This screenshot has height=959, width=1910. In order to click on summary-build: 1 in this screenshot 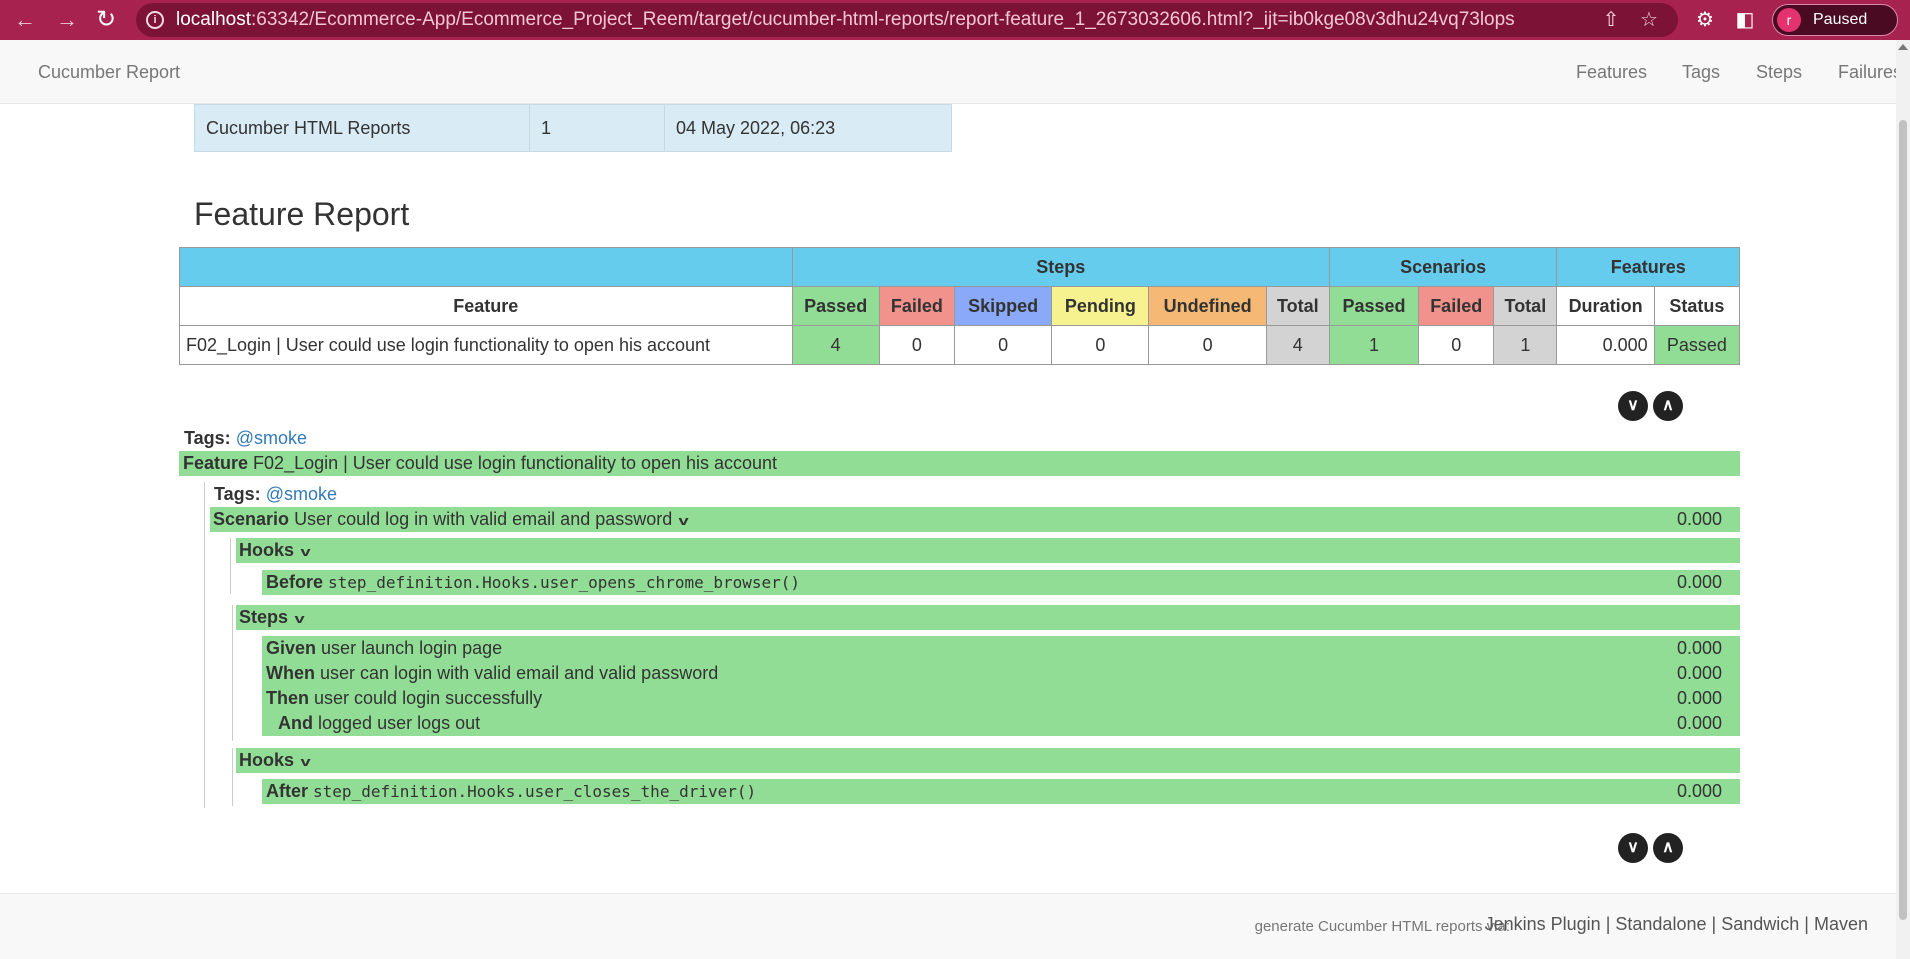, I will do `click(597, 128)`.